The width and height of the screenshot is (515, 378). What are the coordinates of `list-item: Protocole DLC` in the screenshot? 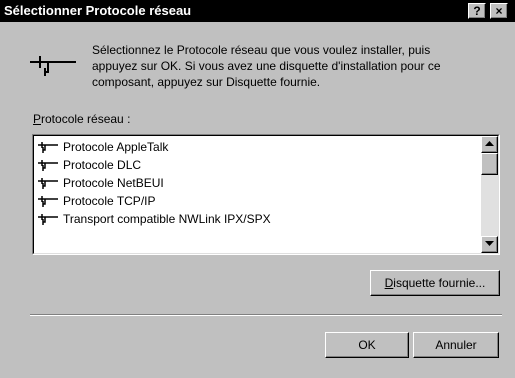 It's located at (89, 165).